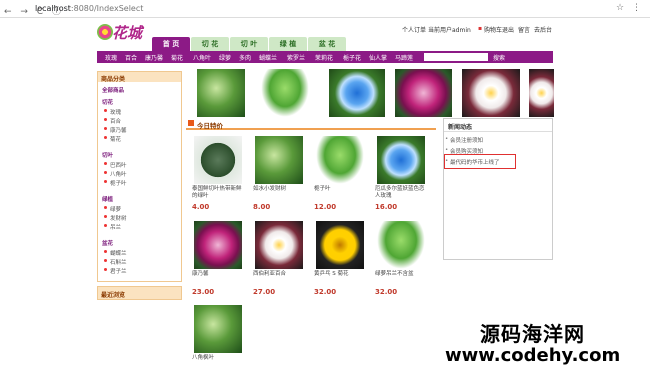 This screenshot has height=374, width=650. I want to click on product-price: 4.00, so click(201, 207).